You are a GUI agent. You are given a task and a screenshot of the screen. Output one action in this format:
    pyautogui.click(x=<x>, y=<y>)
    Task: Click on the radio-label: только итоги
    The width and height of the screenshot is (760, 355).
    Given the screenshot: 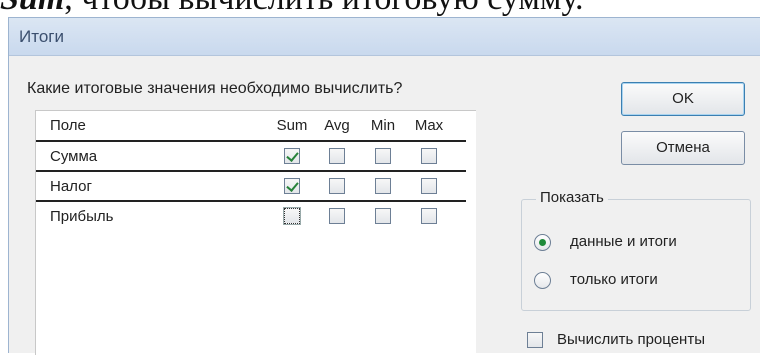 What is the action you would take?
    pyautogui.click(x=614, y=279)
    